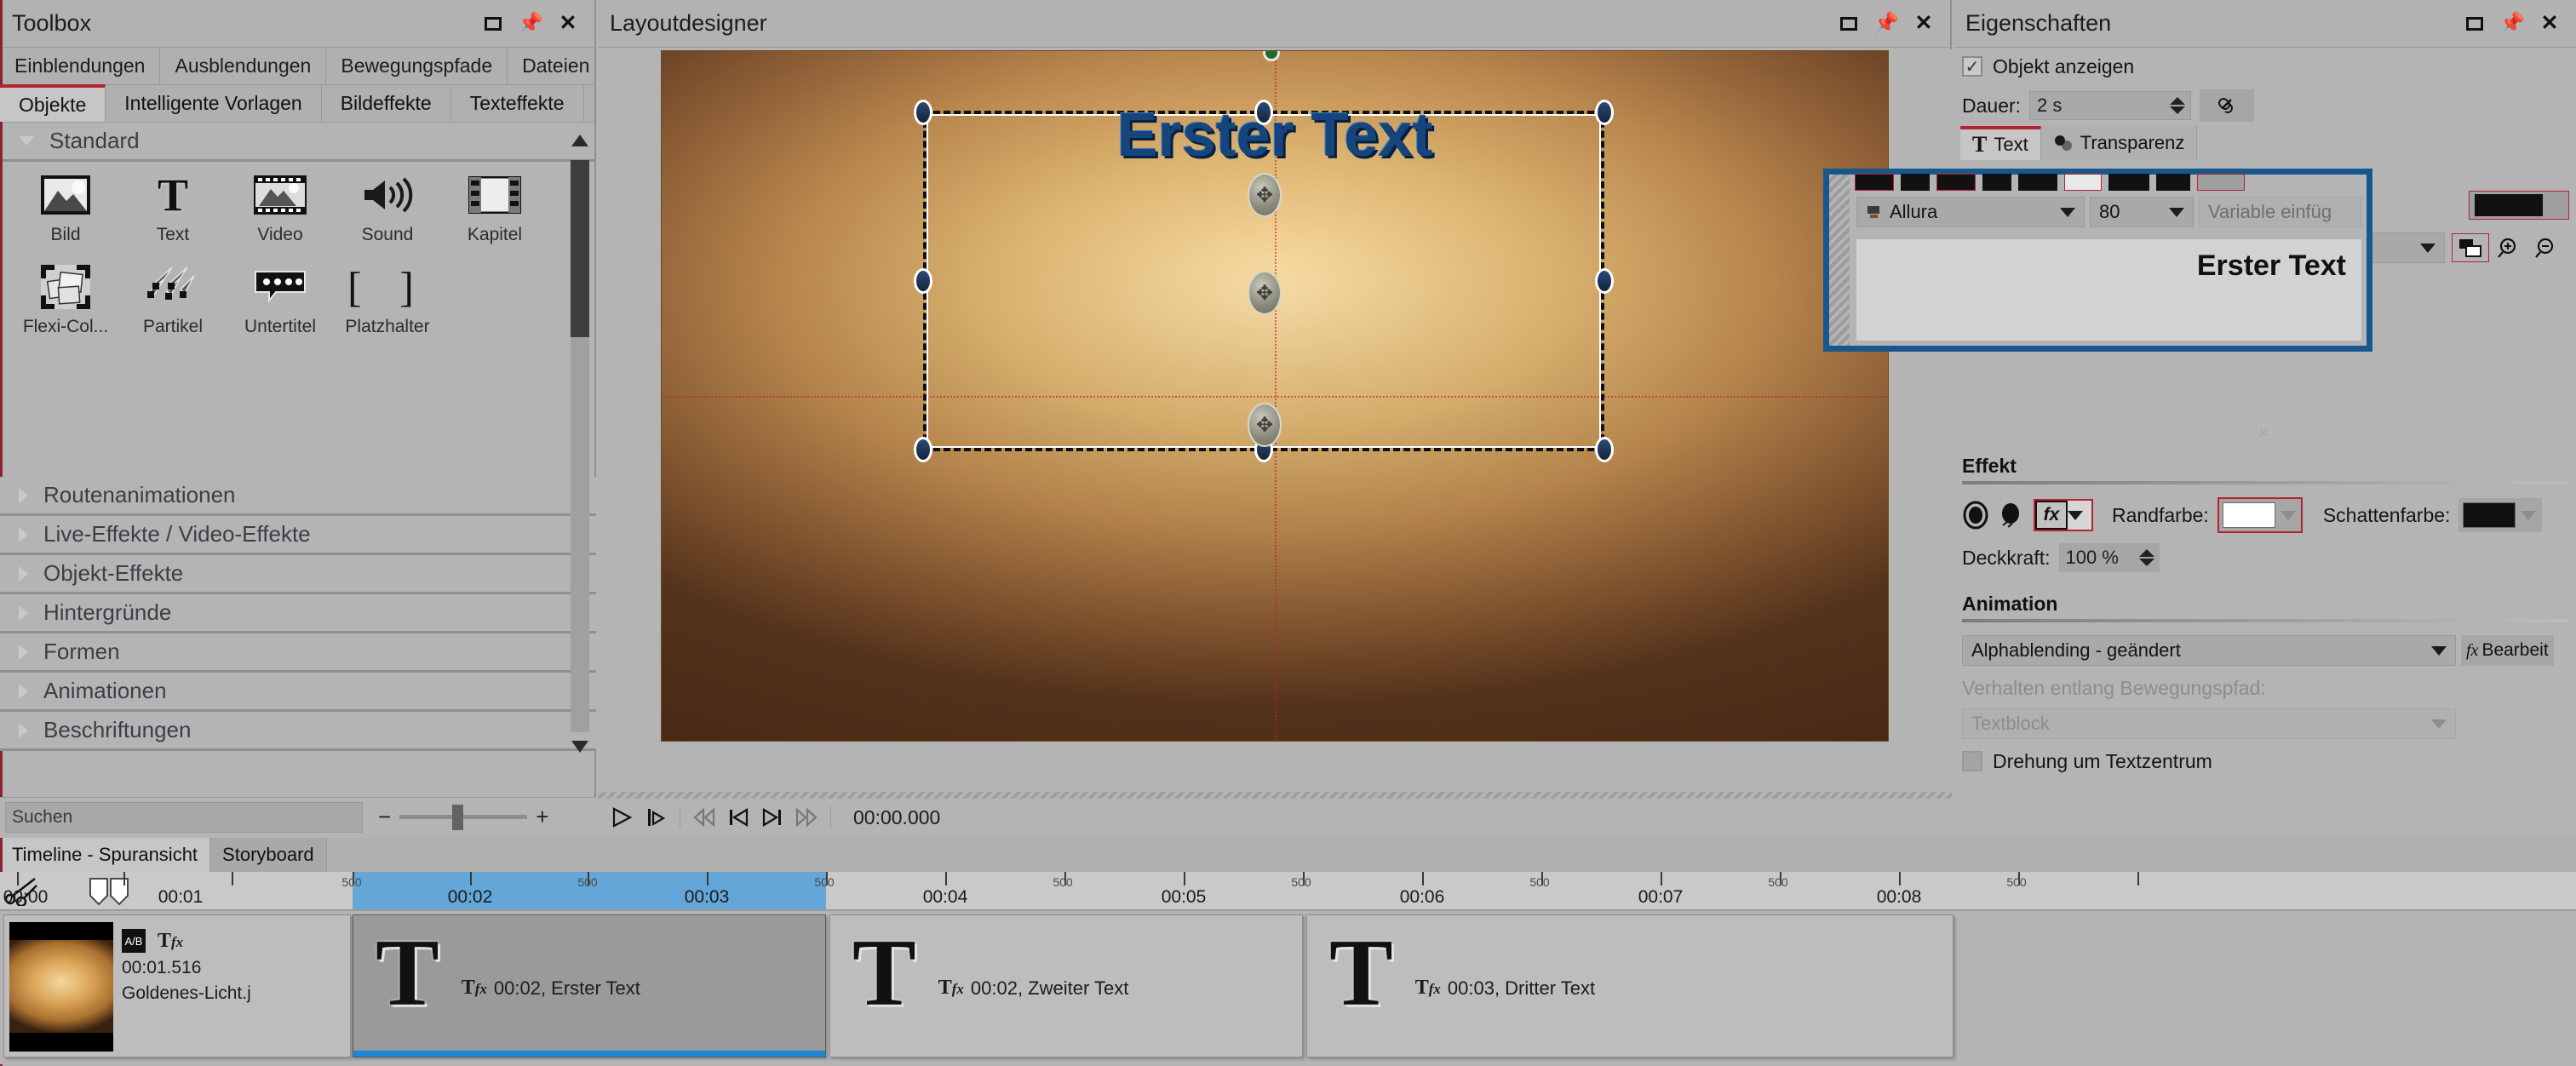 This screenshot has width=2576, height=1066. I want to click on object-item-partikel: Partikel, so click(173, 306).